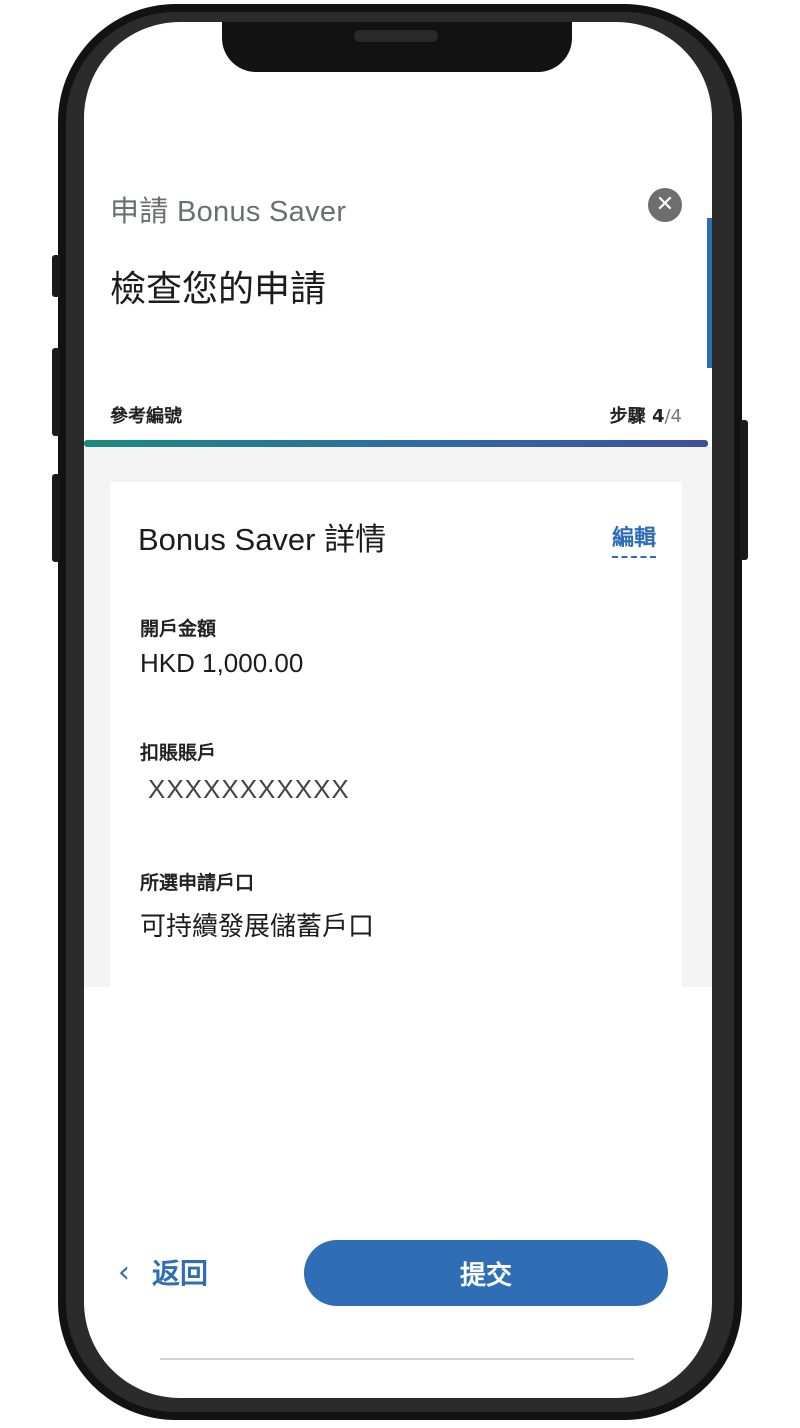 Image resolution: width=800 pixels, height=1428 pixels. What do you see at coordinates (178, 753) in the screenshot?
I see `debit-account-label: 扣賬賬戶` at bounding box center [178, 753].